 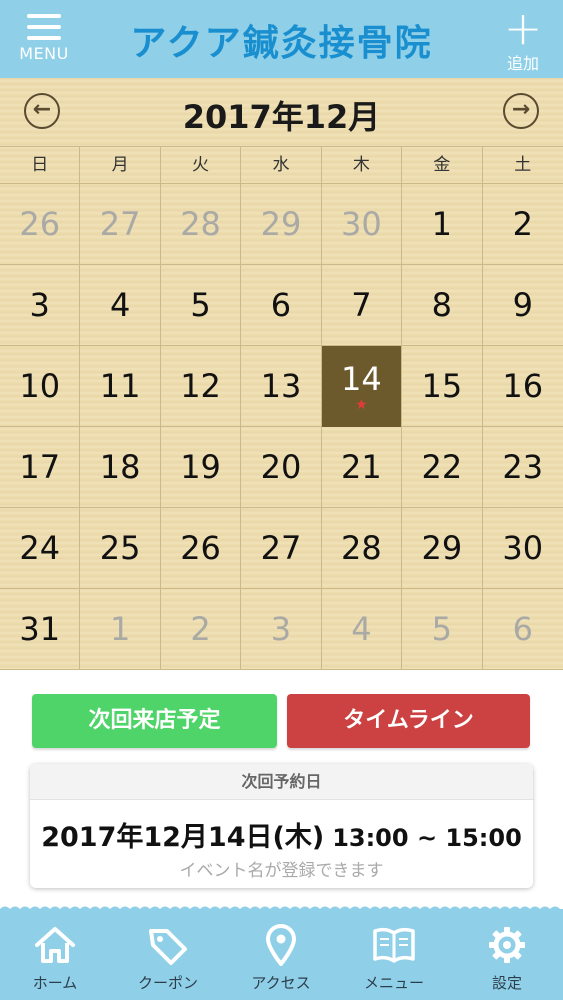 I want to click on add-button: + 追加, so click(x=523, y=37).